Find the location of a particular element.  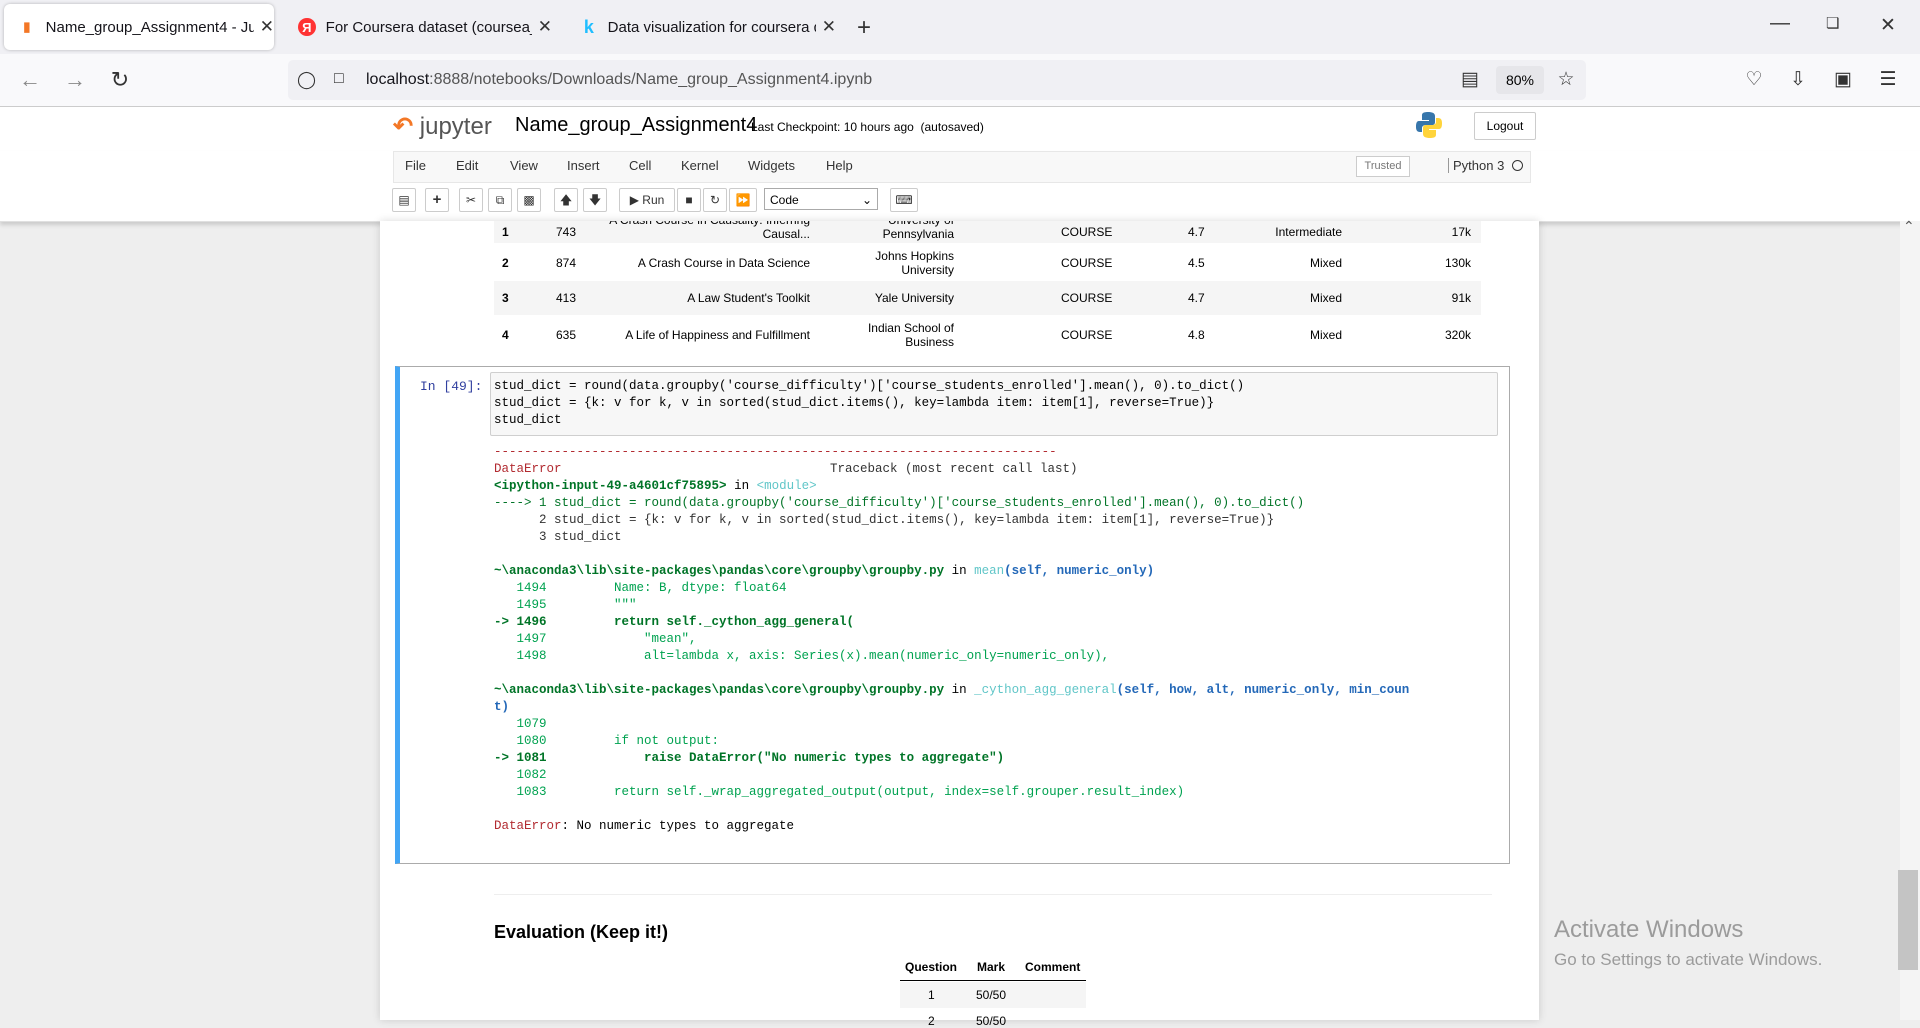

scrollbar-thumb is located at coordinates (1908, 920).